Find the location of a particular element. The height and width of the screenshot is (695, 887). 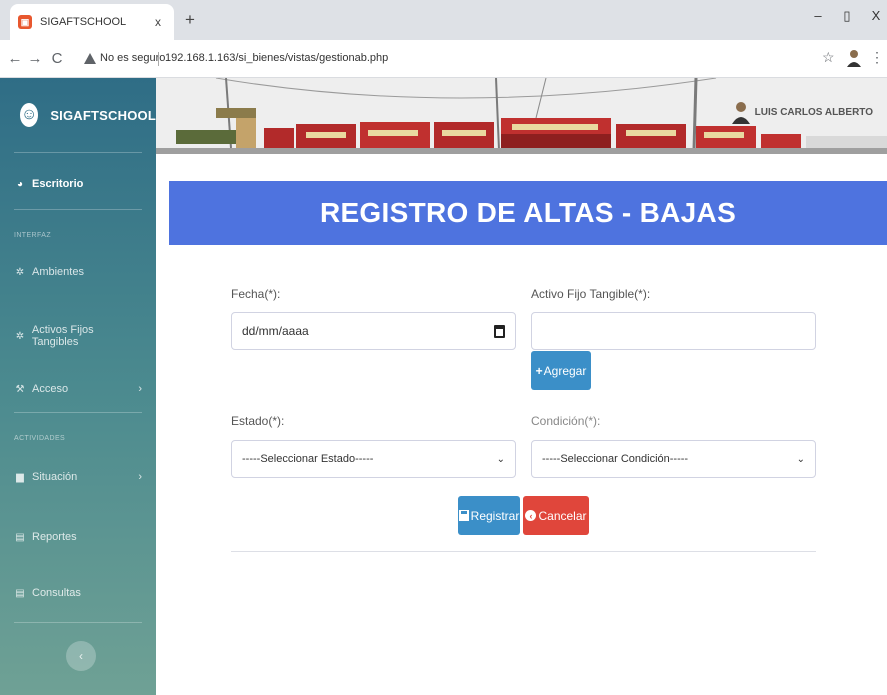

site-favicon-icon: ▣ is located at coordinates (25, 22).